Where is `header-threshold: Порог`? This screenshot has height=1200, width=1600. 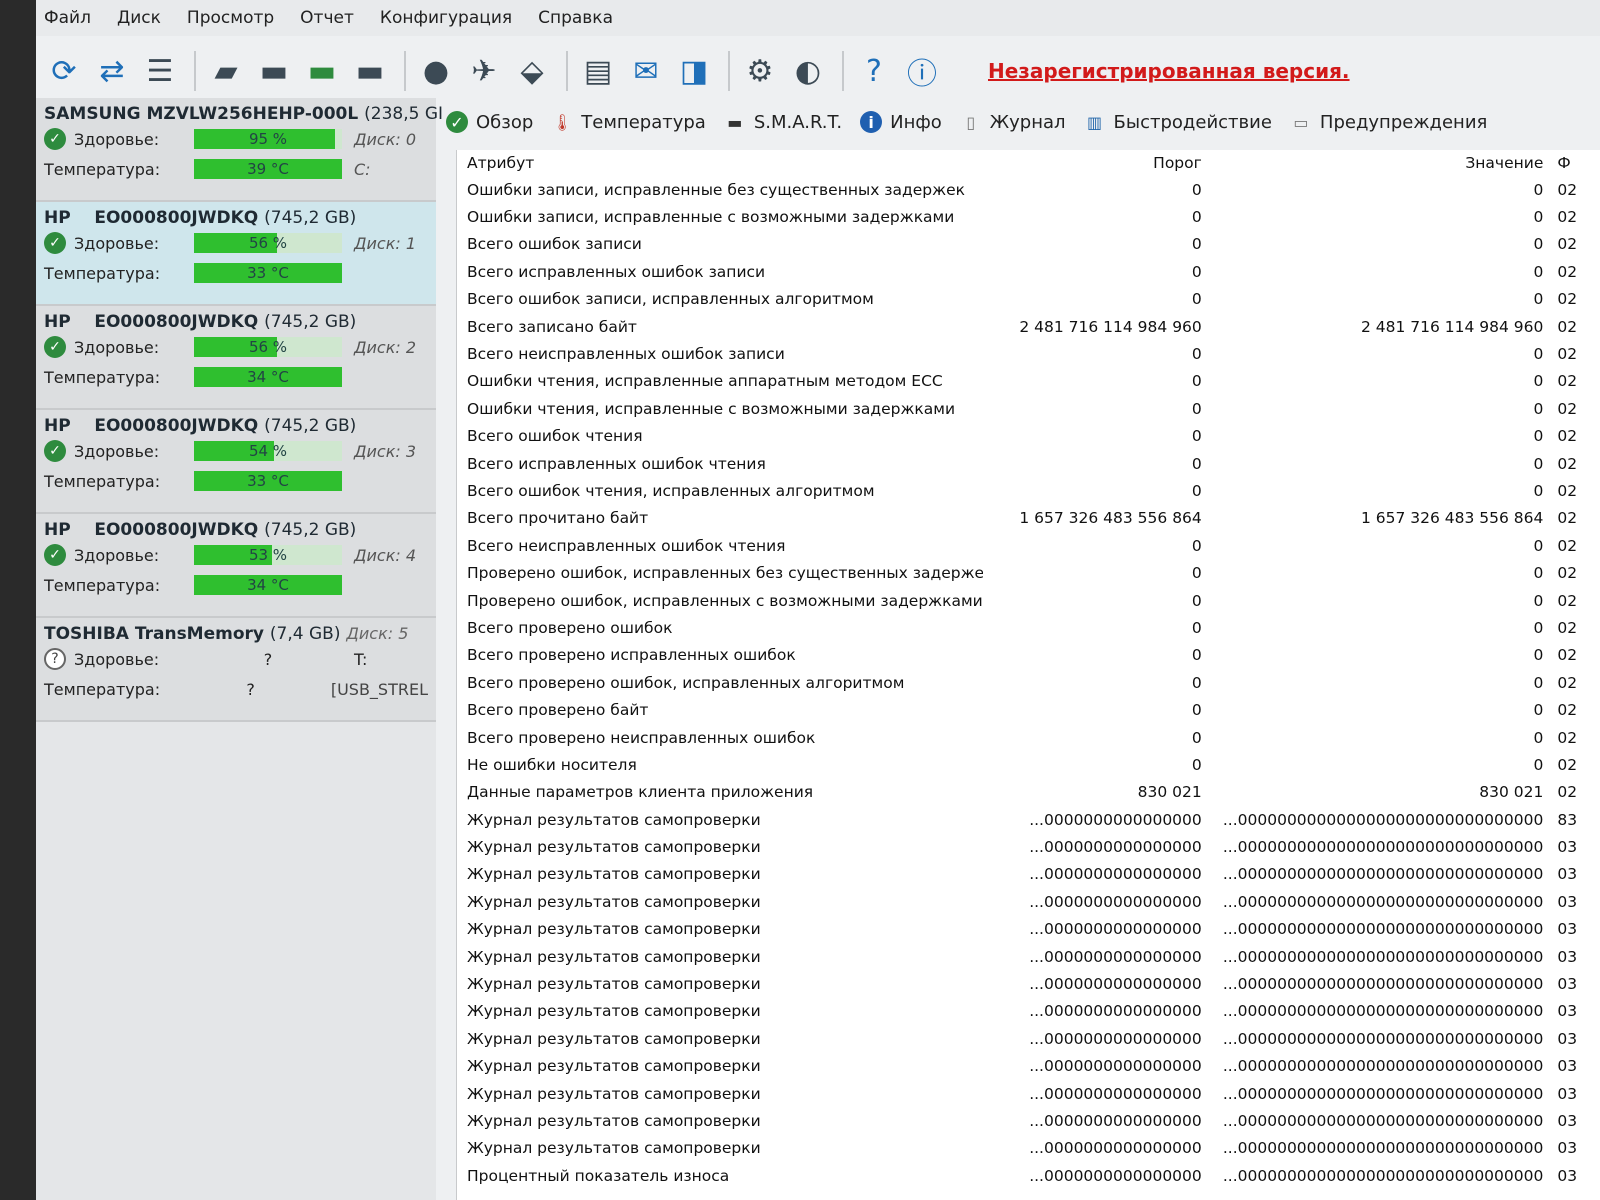 header-threshold: Порог is located at coordinates (1092, 163).